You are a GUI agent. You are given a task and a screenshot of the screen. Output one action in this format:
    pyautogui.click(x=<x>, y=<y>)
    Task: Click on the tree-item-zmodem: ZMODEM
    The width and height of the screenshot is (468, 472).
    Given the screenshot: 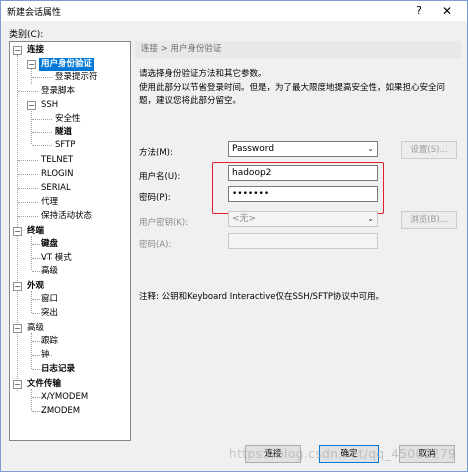 What is the action you would take?
    pyautogui.click(x=60, y=411)
    